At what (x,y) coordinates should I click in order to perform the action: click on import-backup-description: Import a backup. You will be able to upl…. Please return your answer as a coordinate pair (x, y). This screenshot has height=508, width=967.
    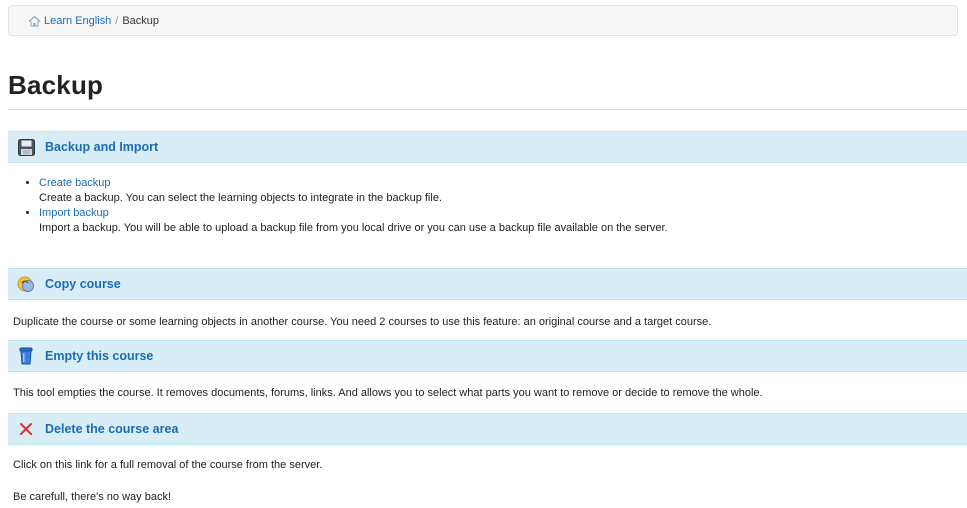
    Looking at the image, I should click on (353, 228).